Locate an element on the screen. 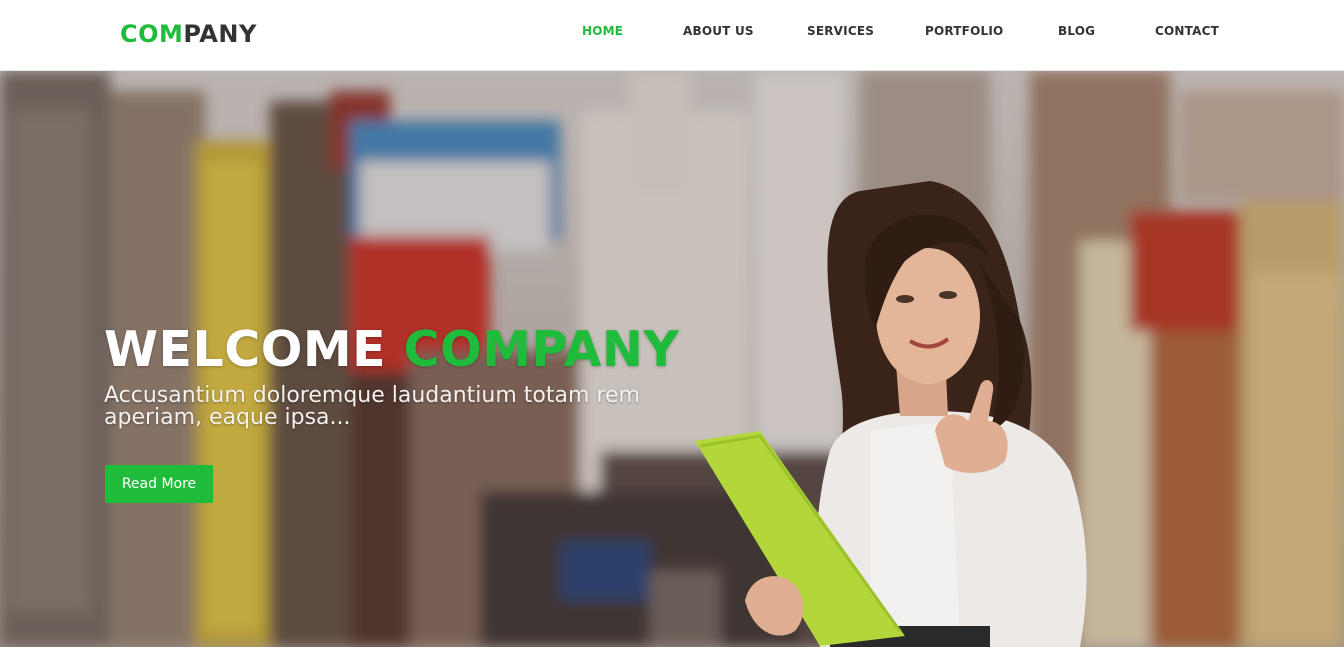 This screenshot has height=647, width=1344. nav-blog: BLOG is located at coordinates (1076, 31).